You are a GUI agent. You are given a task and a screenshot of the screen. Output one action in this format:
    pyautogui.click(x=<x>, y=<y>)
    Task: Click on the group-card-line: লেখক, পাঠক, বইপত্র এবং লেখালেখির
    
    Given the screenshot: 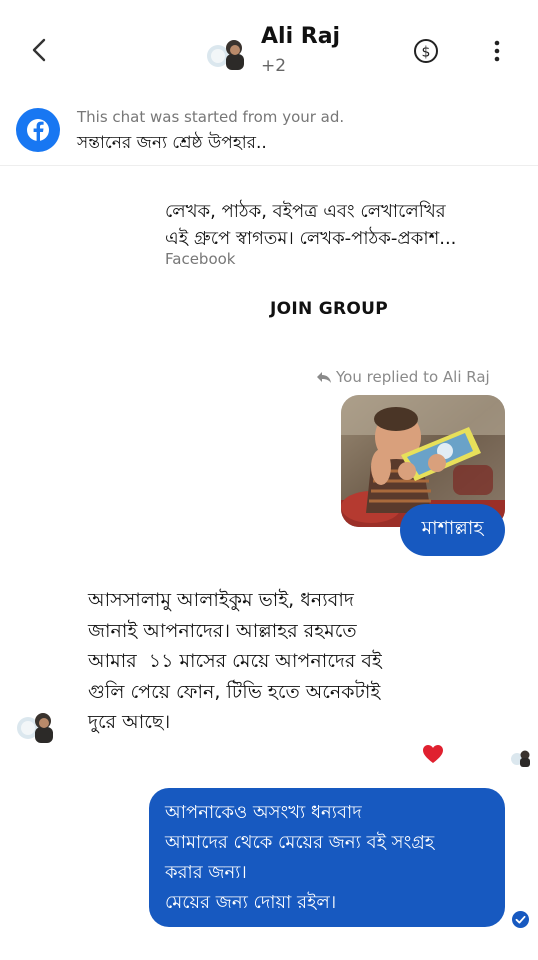 What is the action you would take?
    pyautogui.click(x=305, y=211)
    